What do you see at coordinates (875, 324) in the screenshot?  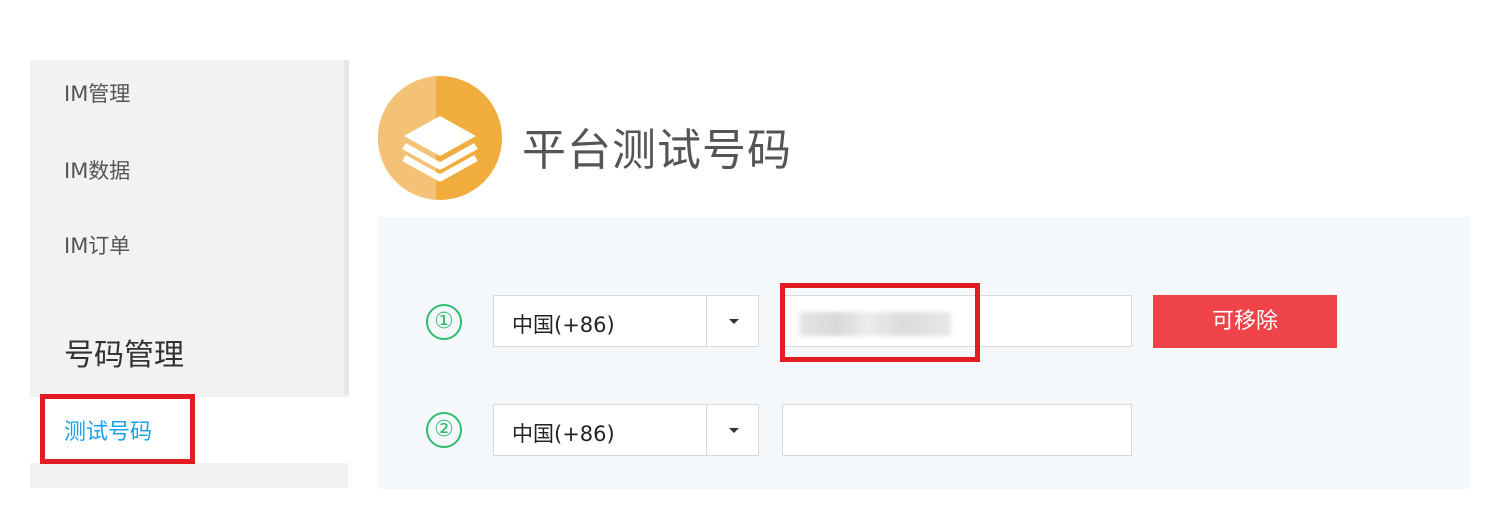 I see `redacted-phone-number` at bounding box center [875, 324].